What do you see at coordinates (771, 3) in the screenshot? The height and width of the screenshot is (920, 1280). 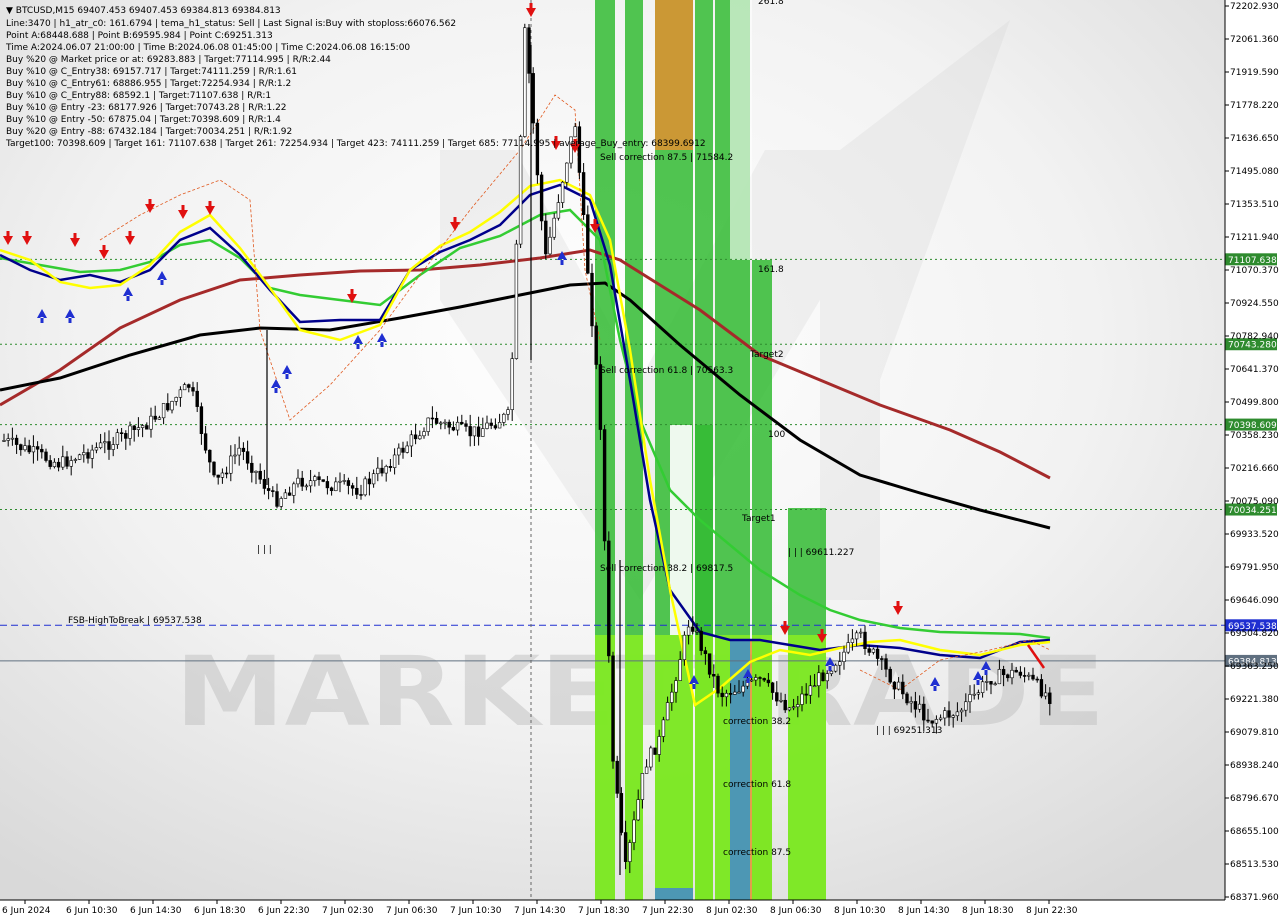 I see `annotation-8: 261.8` at bounding box center [771, 3].